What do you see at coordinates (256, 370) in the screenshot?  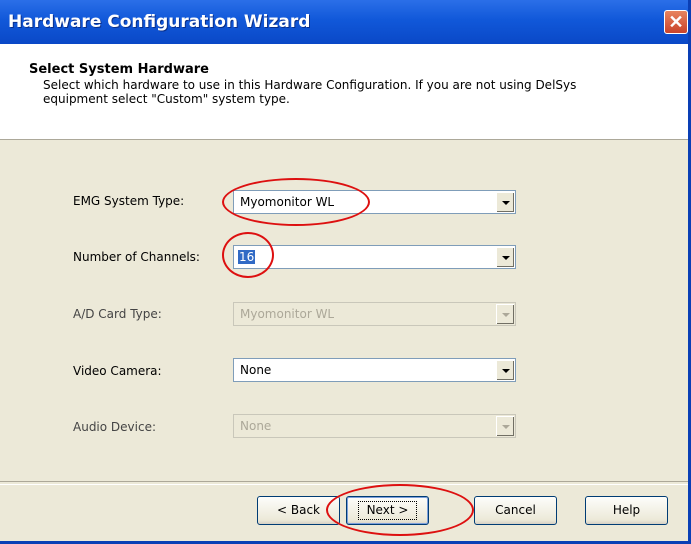 I see `video-camera-value: None` at bounding box center [256, 370].